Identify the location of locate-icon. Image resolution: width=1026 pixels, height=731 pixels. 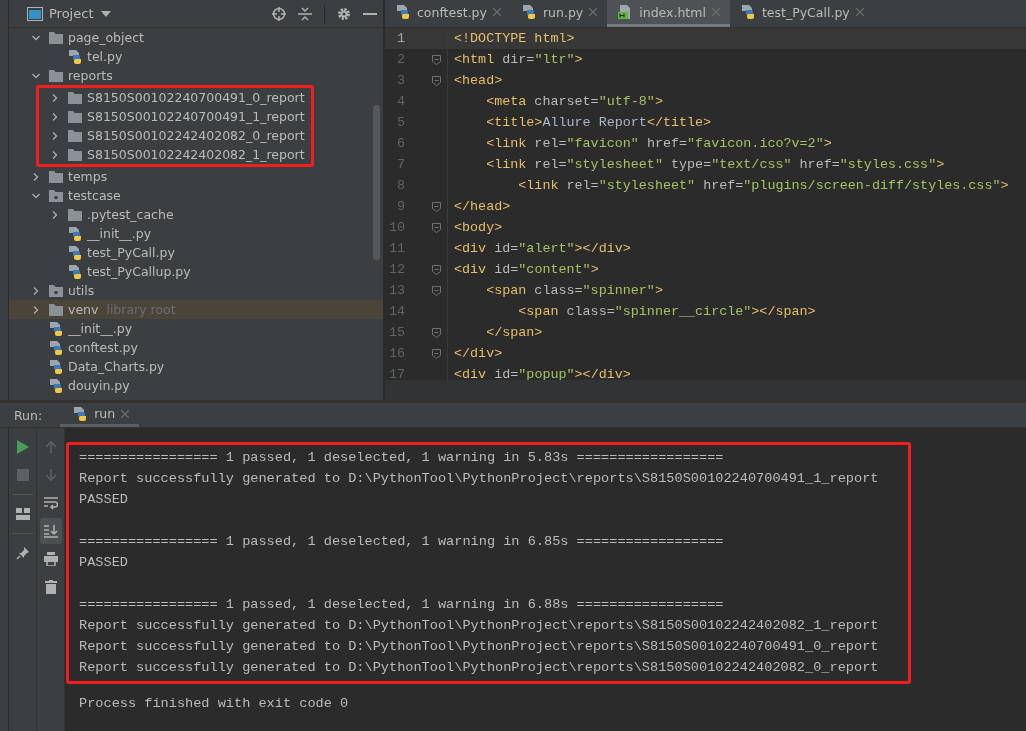
(279, 13).